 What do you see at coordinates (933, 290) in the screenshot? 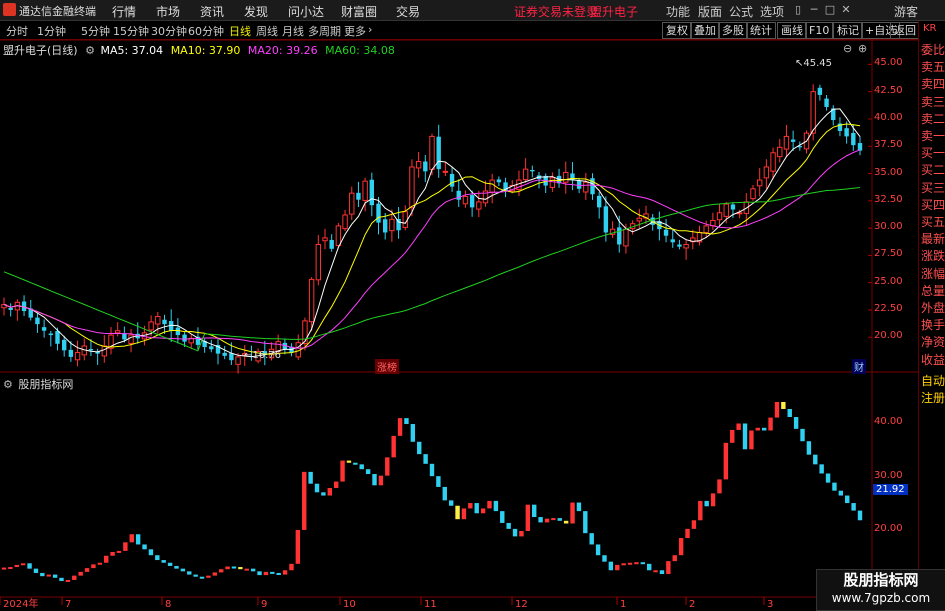
I see `sidebar-tab-14: 总量` at bounding box center [933, 290].